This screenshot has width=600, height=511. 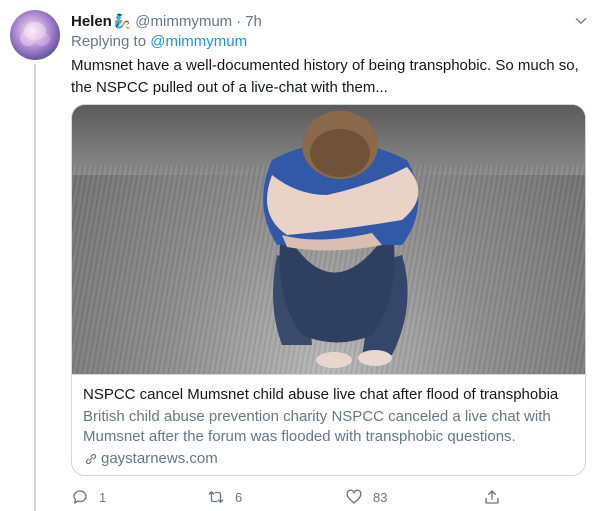 I want to click on reply-count: 1, so click(x=103, y=497).